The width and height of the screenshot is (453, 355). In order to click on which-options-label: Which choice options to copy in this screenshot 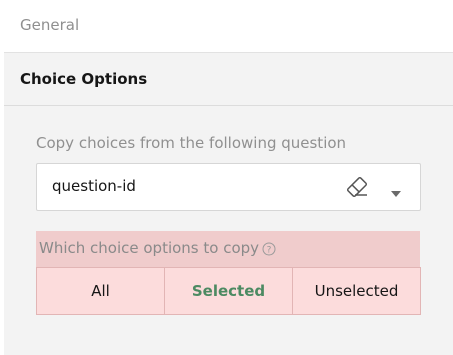, I will do `click(149, 248)`.